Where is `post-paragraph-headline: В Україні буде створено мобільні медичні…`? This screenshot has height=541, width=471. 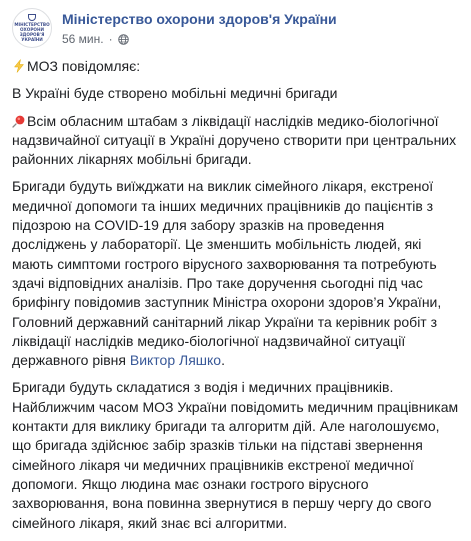
post-paragraph-headline: В Україні буде створено мобільні медичні… is located at coordinates (175, 93).